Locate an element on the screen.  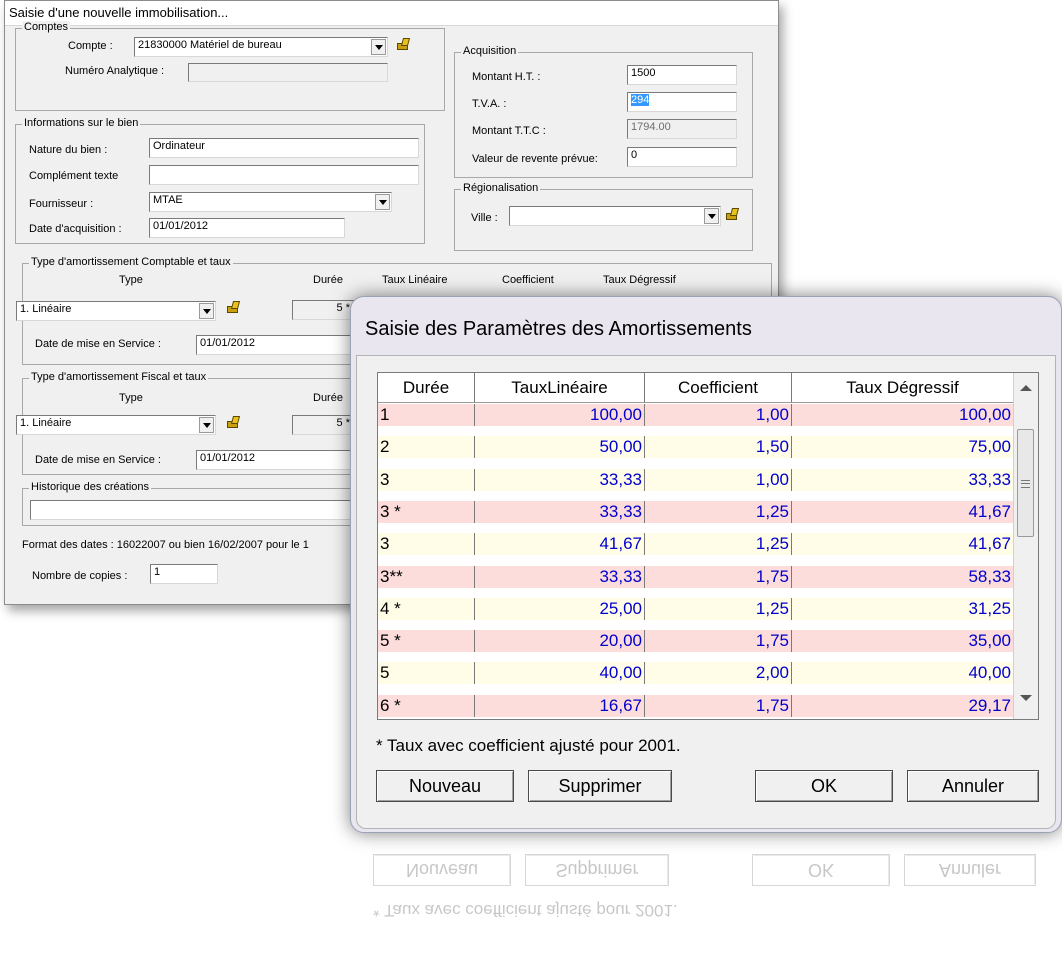
regionalisation-group: Régionalisation Ville : is located at coordinates (603, 216).